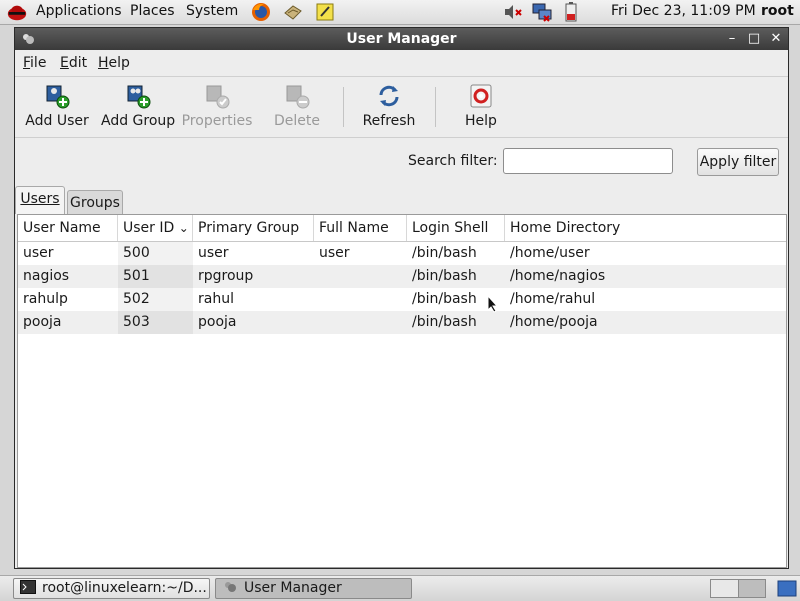 This screenshot has height=601, width=800. Describe the element at coordinates (558, 276) in the screenshot. I see `cell-home-directory: /home/nagios` at that location.